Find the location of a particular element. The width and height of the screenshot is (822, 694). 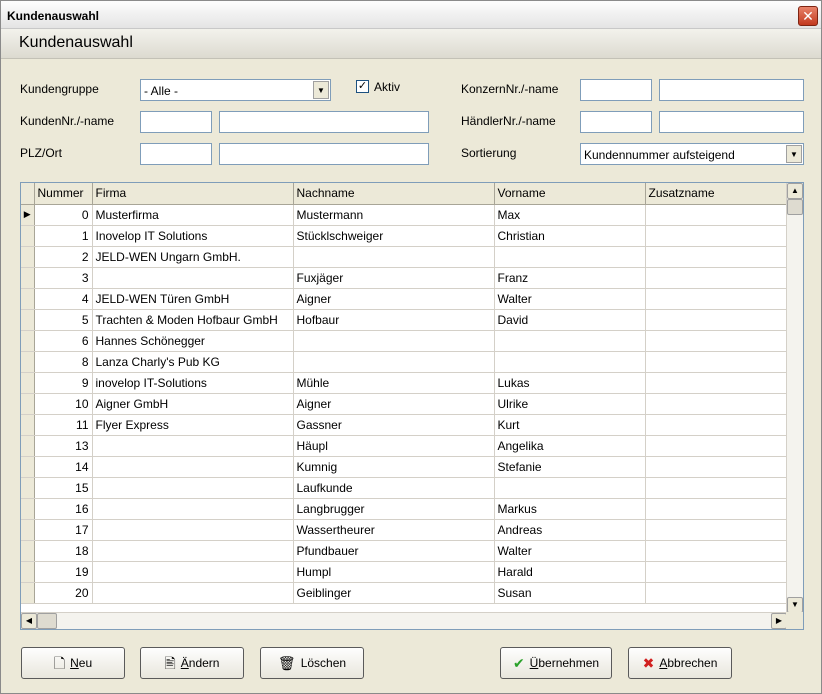

table-row: 13 Häupl Angelika is located at coordinates (404, 446).